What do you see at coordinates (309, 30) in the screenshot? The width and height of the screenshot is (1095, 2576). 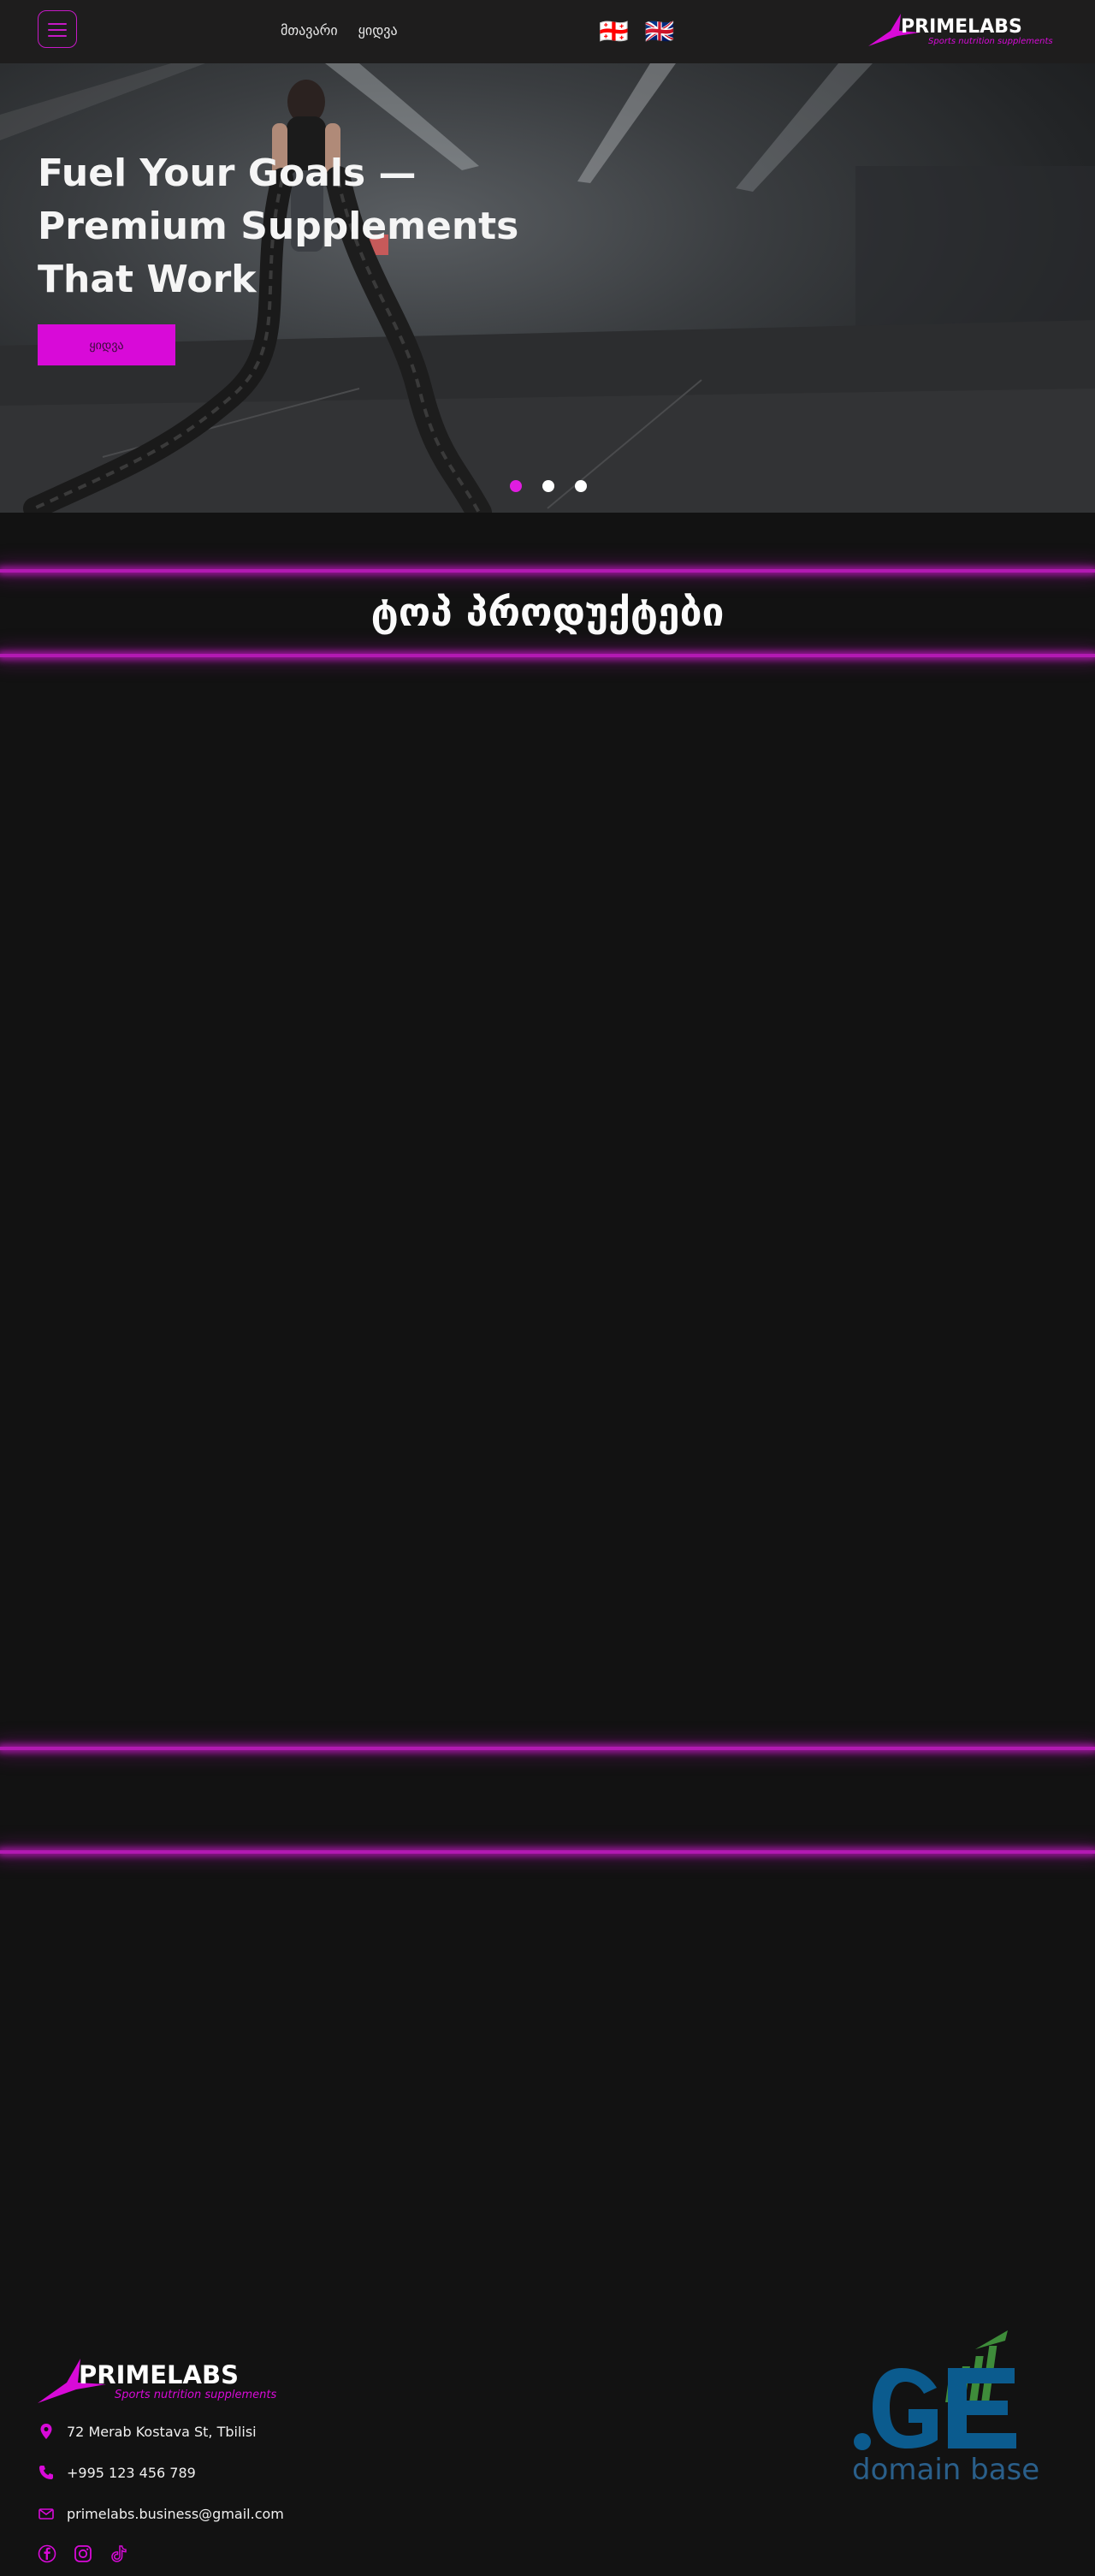 I see `nav-item-home: მთავარი` at bounding box center [309, 30].